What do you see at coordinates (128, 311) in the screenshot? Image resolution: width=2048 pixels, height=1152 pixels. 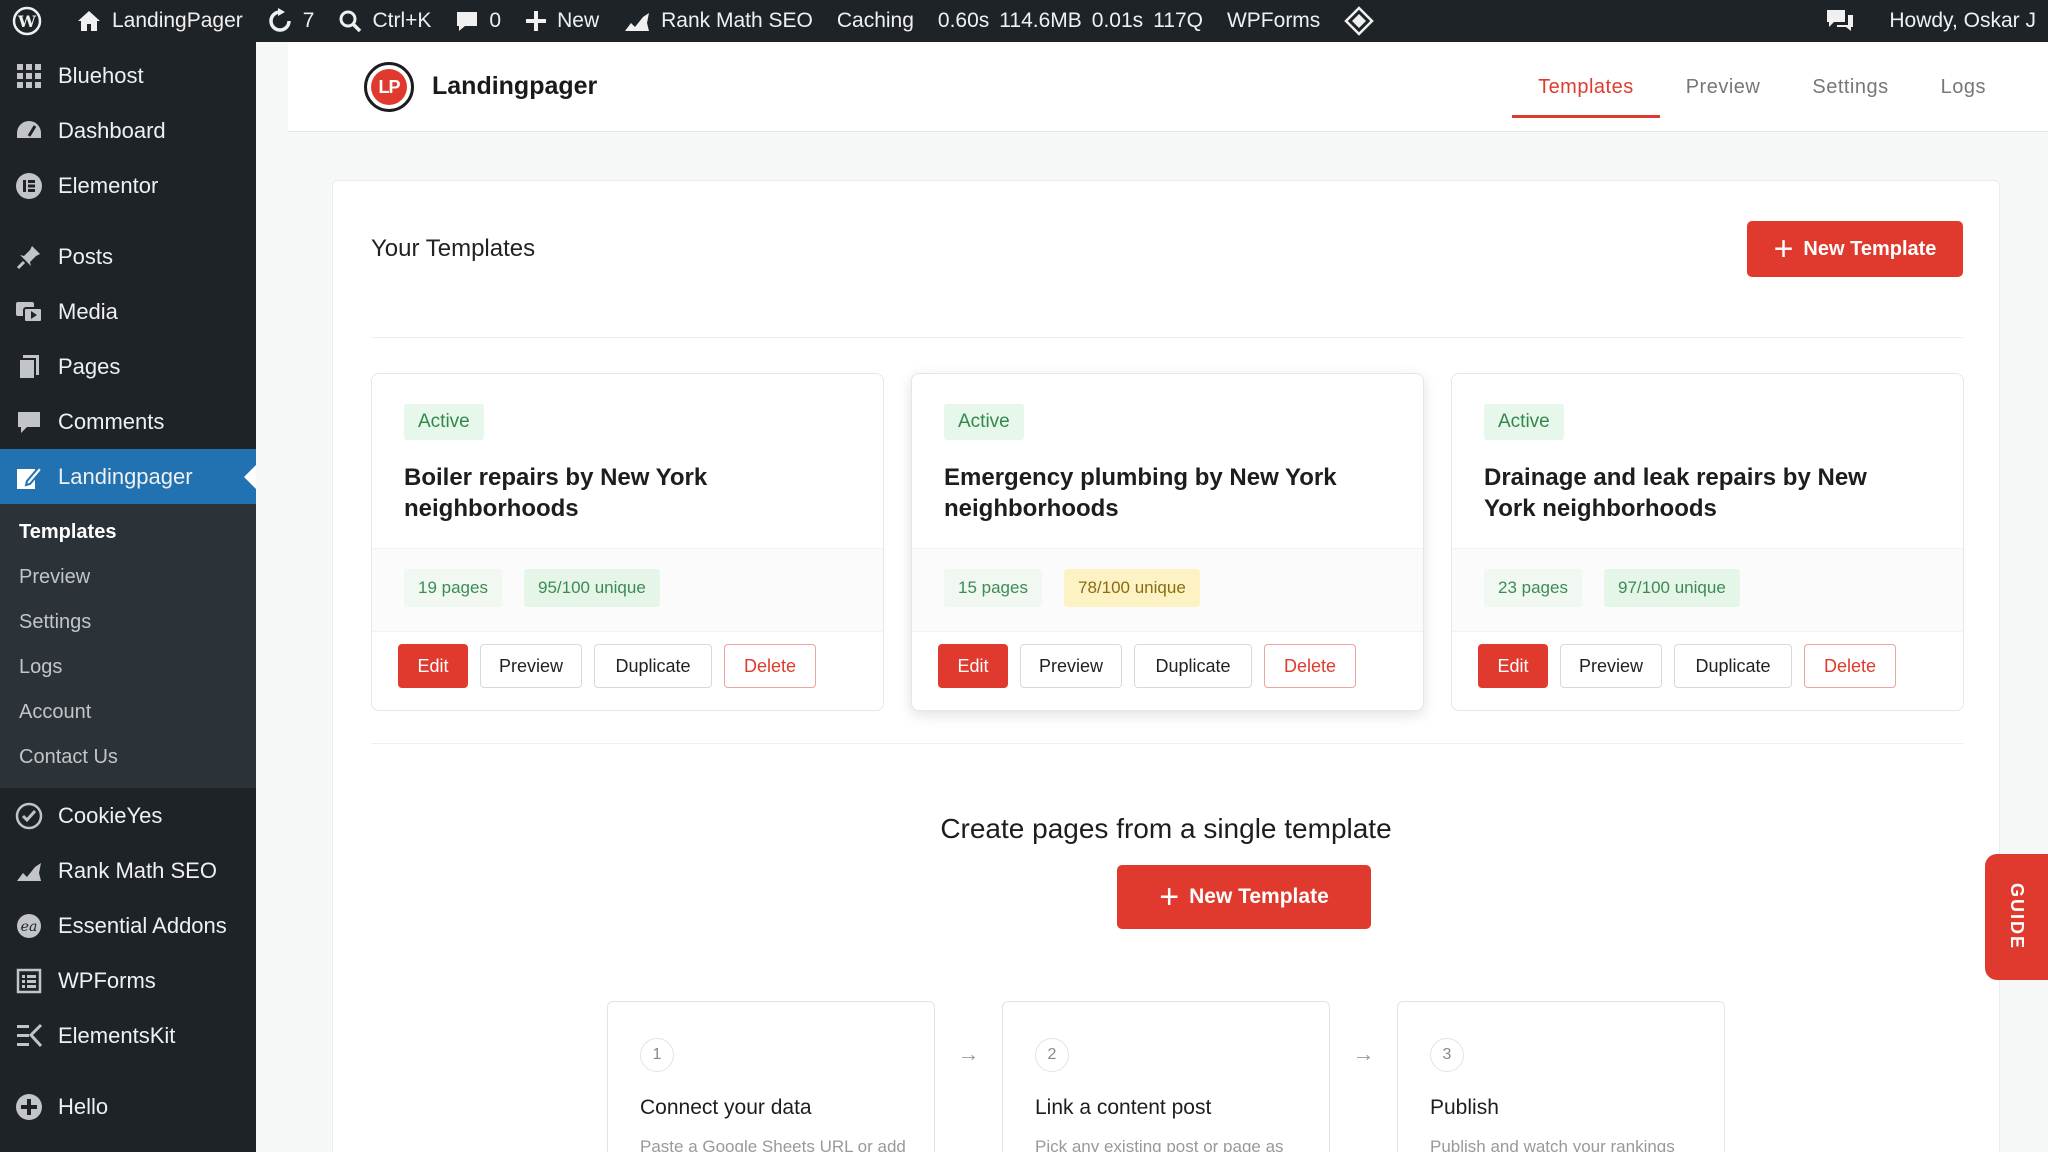 I see `sidebar-item-media: Media` at bounding box center [128, 311].